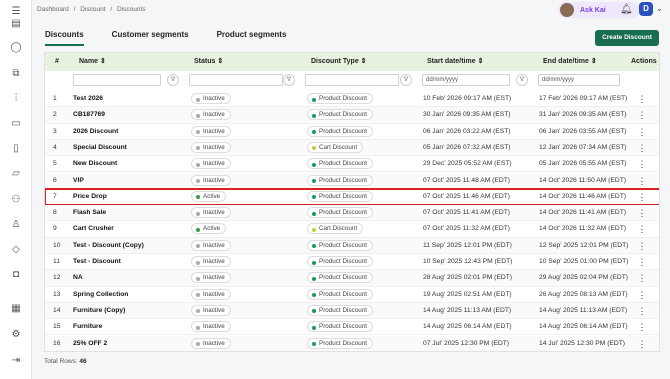 The image size is (670, 379). Describe the element at coordinates (467, 147) in the screenshot. I see `start-datetime: 05 Jan' 2026 07:32 AM (EST)` at that location.